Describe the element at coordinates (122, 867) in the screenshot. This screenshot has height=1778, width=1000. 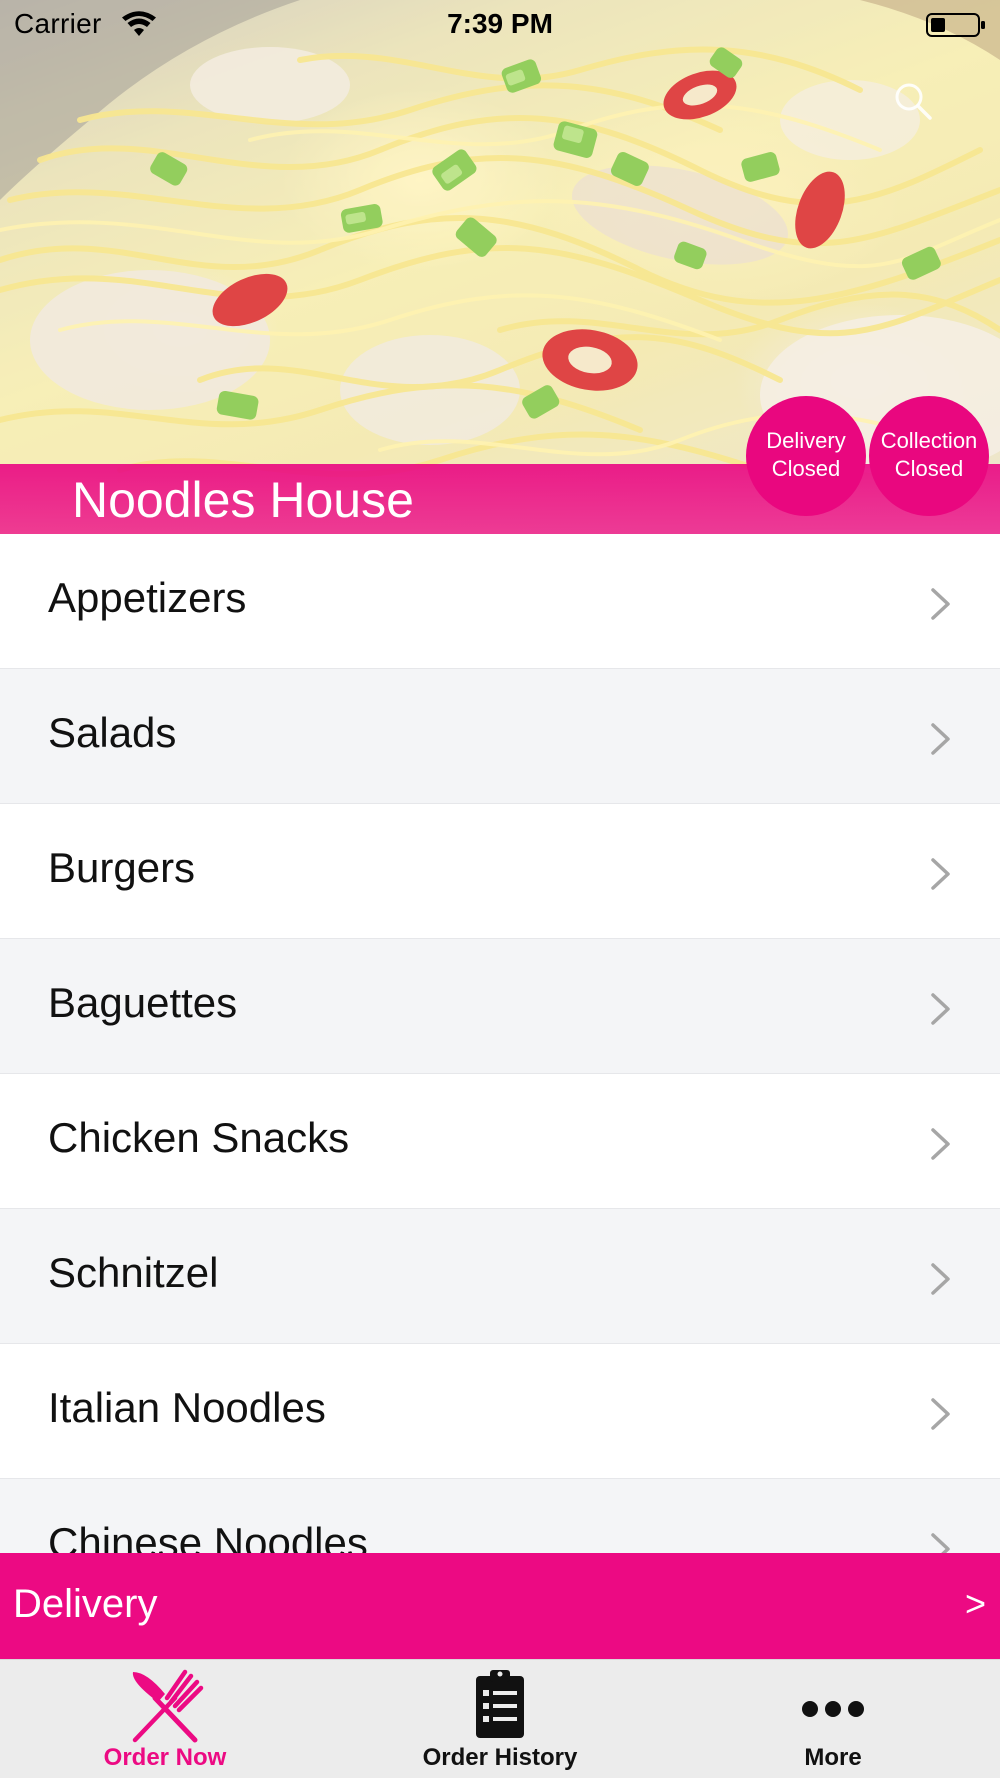
I see `menu-item-label: Burgers` at that location.